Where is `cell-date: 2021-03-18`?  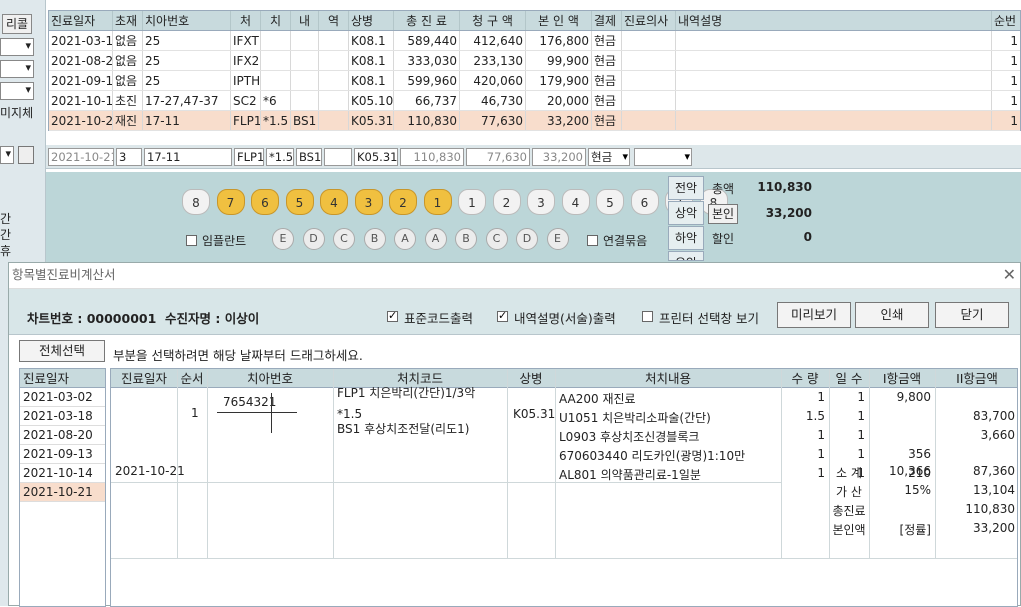 cell-date: 2021-03-18 is located at coordinates (81, 40).